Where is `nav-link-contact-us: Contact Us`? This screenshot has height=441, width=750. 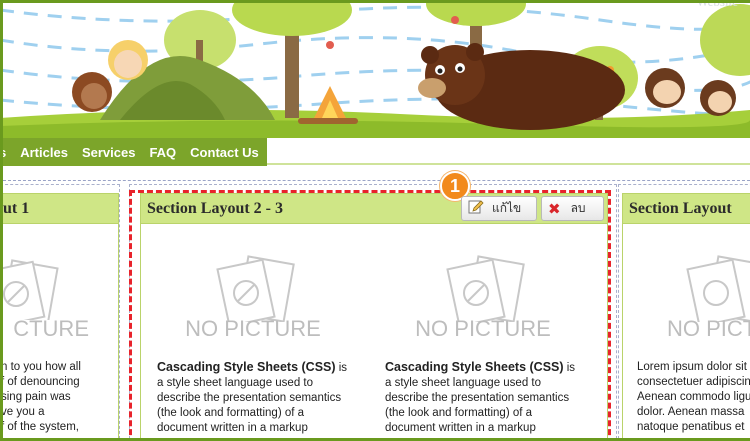
nav-link-contact-us: Contact Us is located at coordinates (224, 152).